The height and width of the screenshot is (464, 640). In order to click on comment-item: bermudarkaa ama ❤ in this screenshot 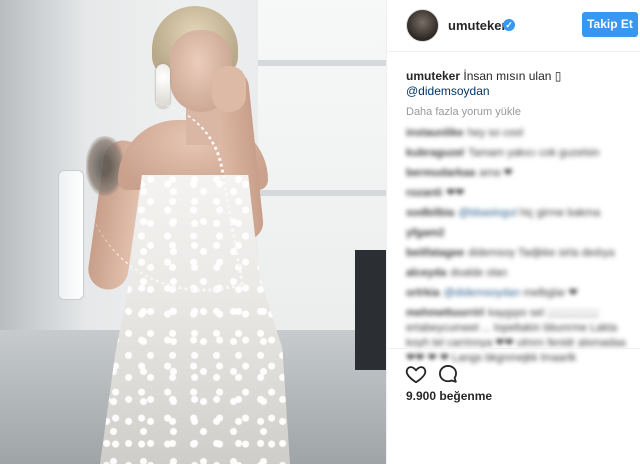, I will do `click(520, 173)`.